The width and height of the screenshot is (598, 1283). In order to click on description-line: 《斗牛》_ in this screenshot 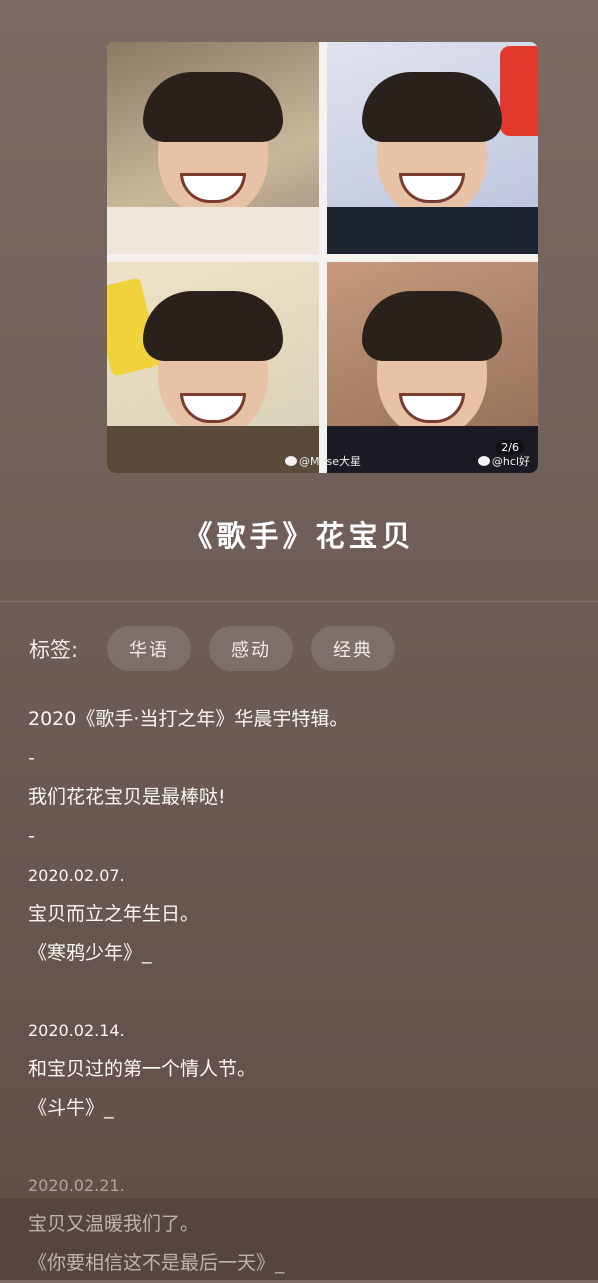, I will do `click(71, 1108)`.